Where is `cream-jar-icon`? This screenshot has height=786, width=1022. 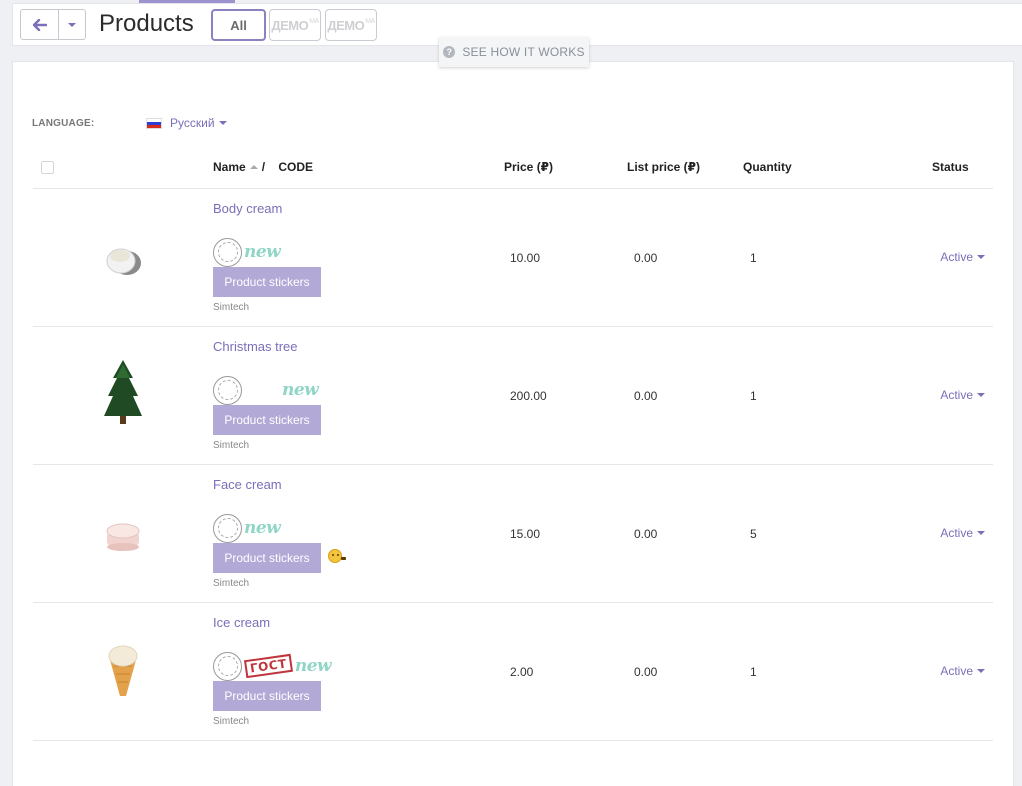
cream-jar-icon is located at coordinates (123, 259).